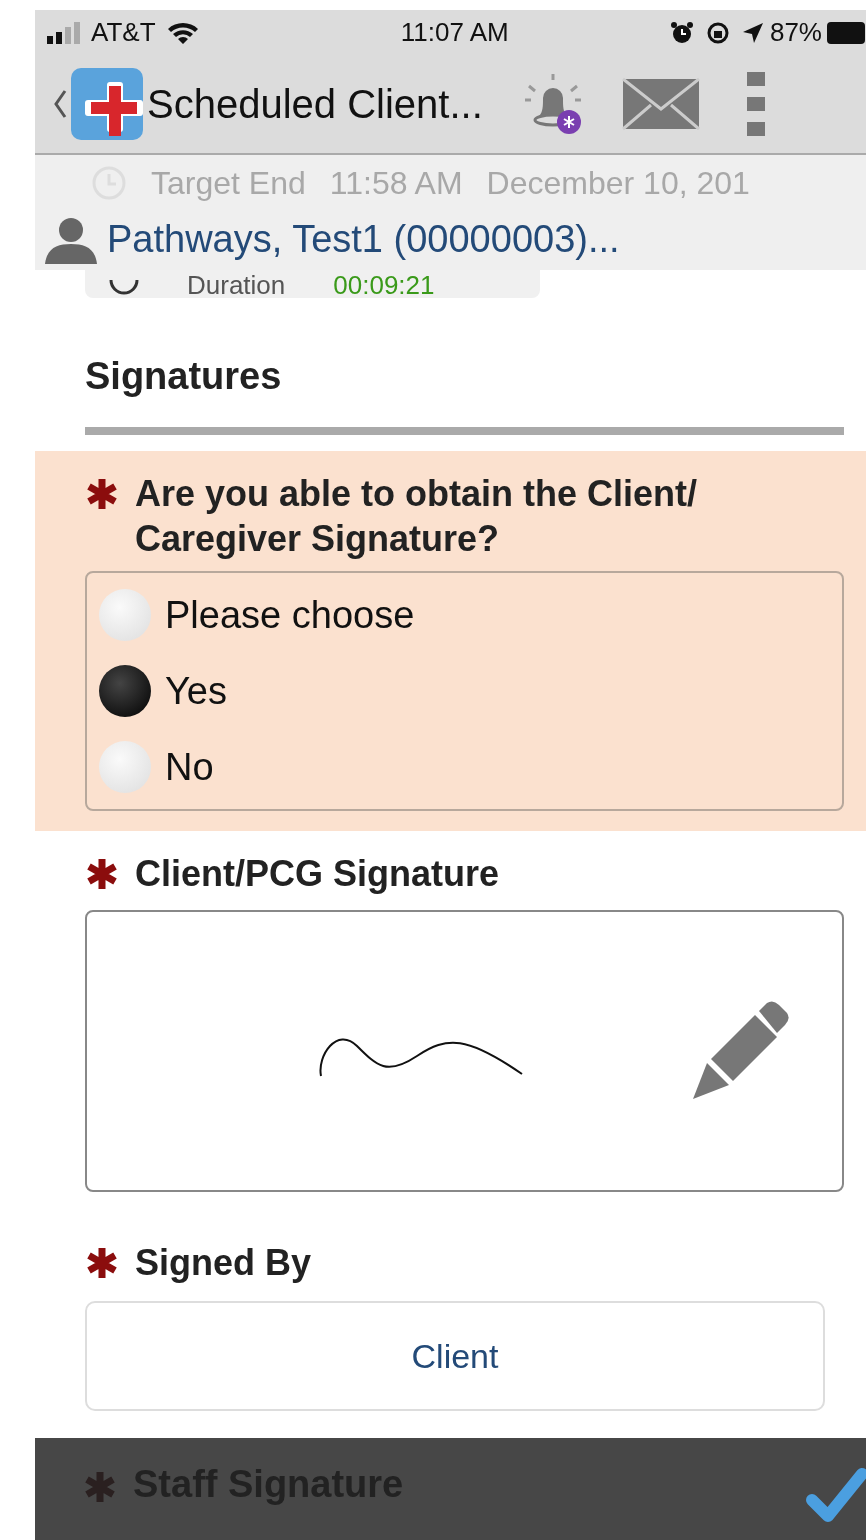 The image size is (866, 1540). I want to click on duration-label: Duration, so click(236, 285).